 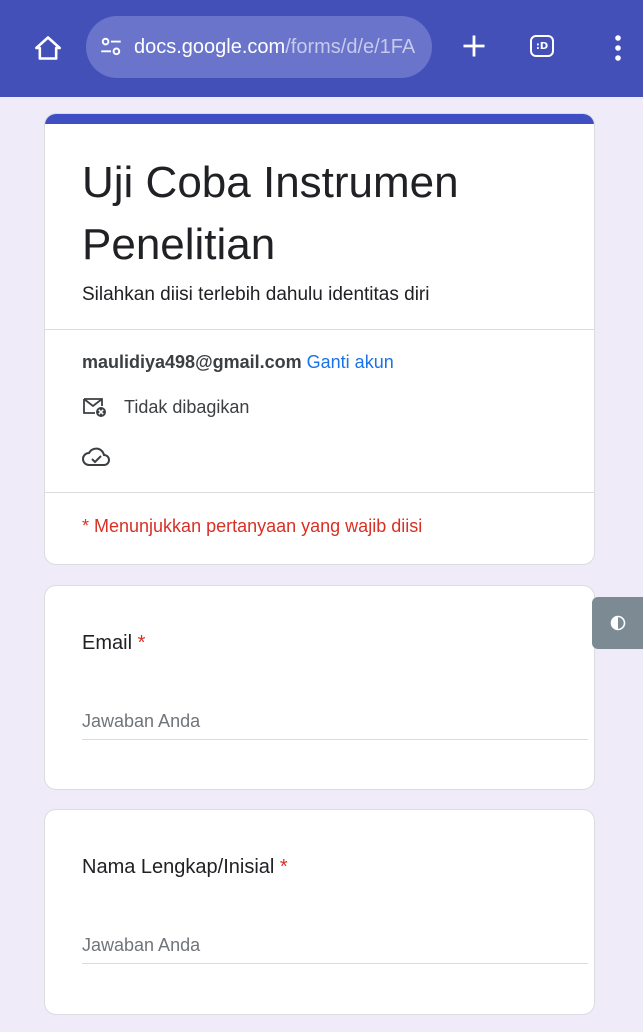 I want to click on account-info: maulidiya498@gmail.com Ganti akun, so click(x=238, y=362).